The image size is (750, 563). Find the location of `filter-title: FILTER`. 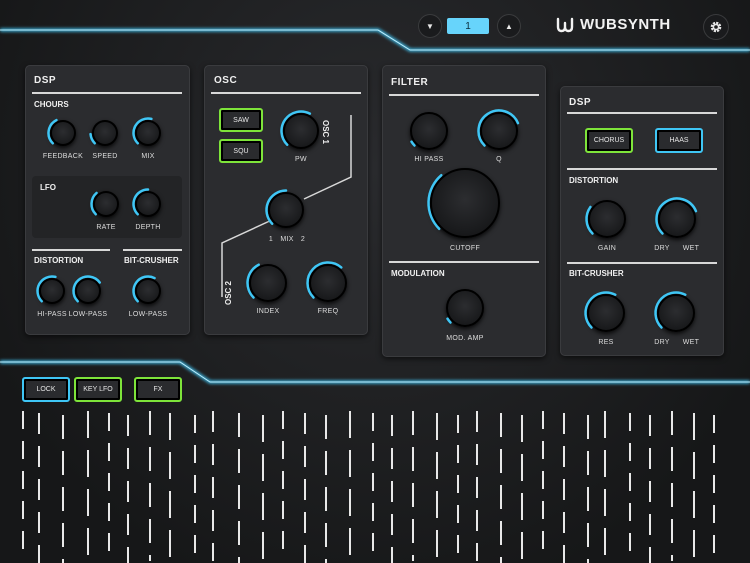

filter-title: FILTER is located at coordinates (410, 82).